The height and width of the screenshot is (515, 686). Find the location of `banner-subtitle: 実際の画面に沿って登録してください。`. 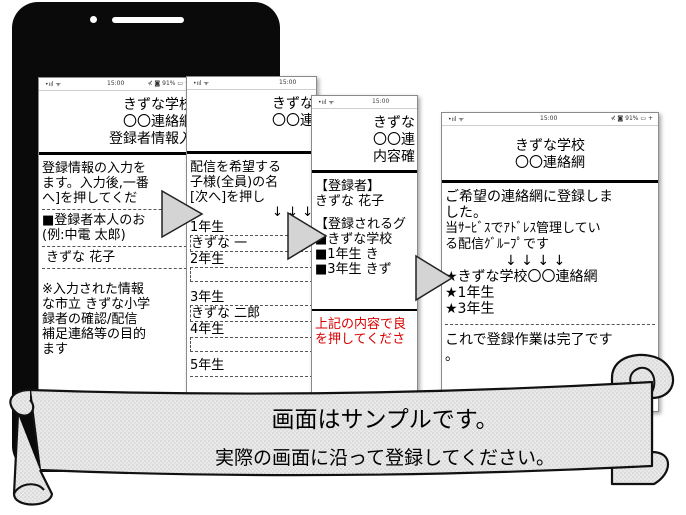

banner-subtitle: 実際の画面に沿って登録してください。 is located at coordinates (385, 458).